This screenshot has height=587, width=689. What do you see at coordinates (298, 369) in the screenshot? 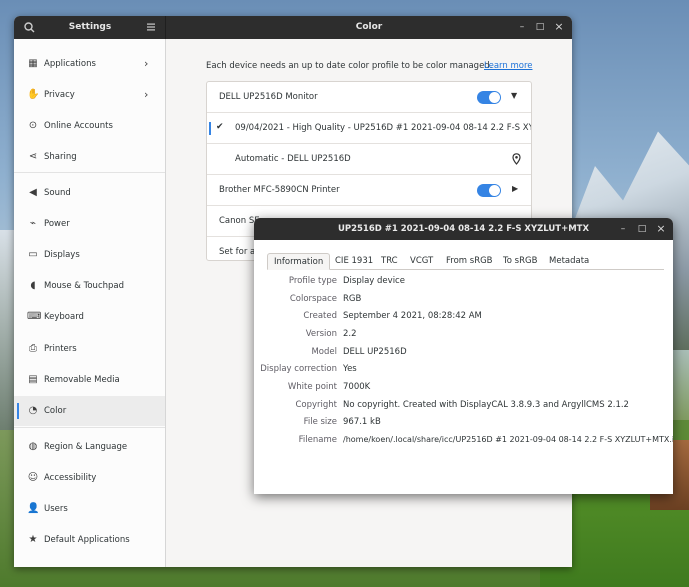
I see `info-key: Display correction` at bounding box center [298, 369].